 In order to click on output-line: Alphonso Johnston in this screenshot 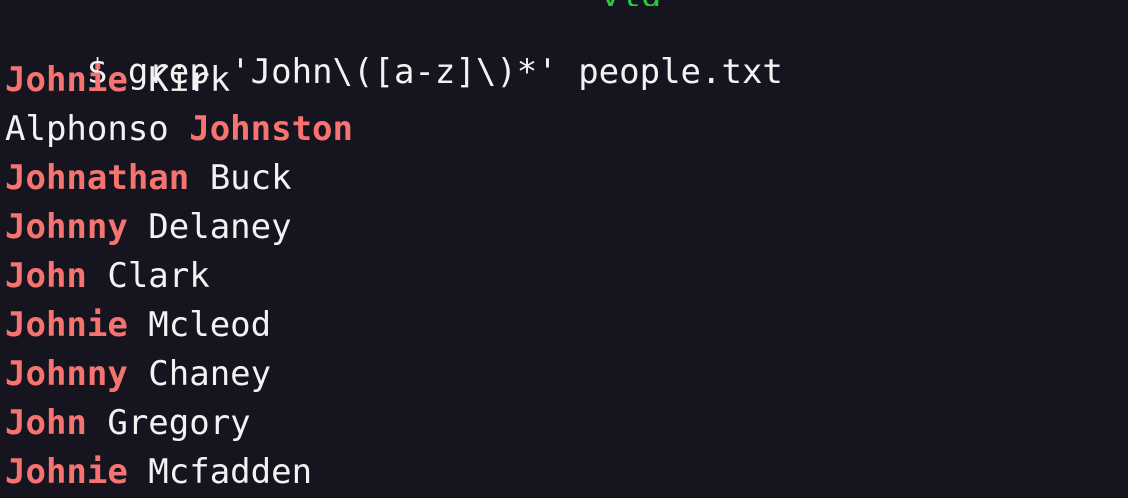, I will do `click(179, 129)`.